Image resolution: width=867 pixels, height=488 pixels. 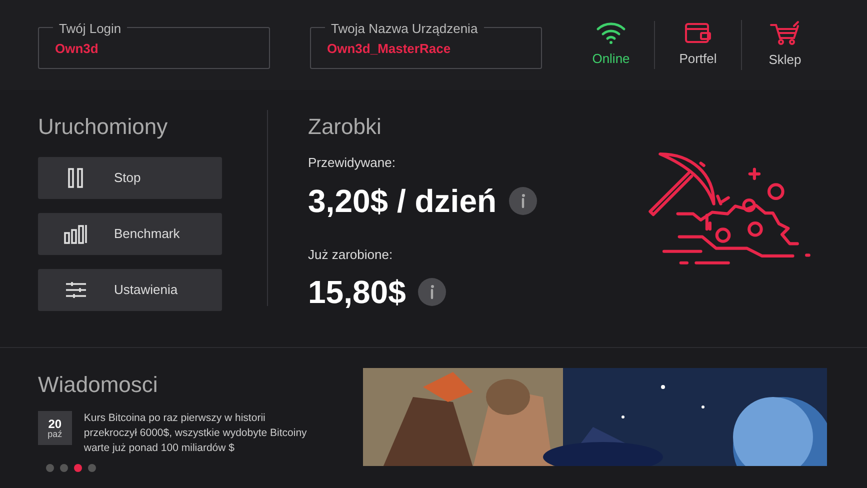 What do you see at coordinates (352, 163) in the screenshot?
I see `earnings-label: Przewidywane:` at bounding box center [352, 163].